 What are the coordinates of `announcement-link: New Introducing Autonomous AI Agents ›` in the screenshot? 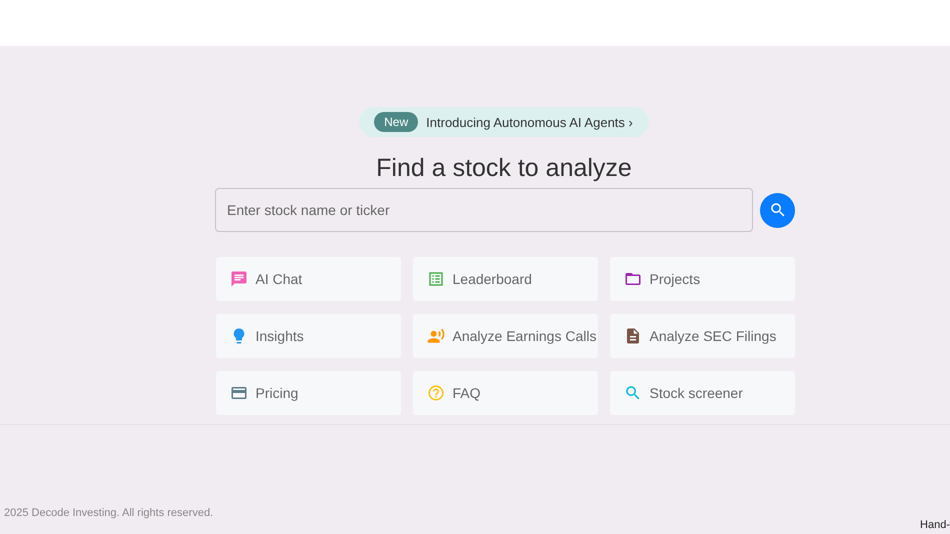 It's located at (504, 122).